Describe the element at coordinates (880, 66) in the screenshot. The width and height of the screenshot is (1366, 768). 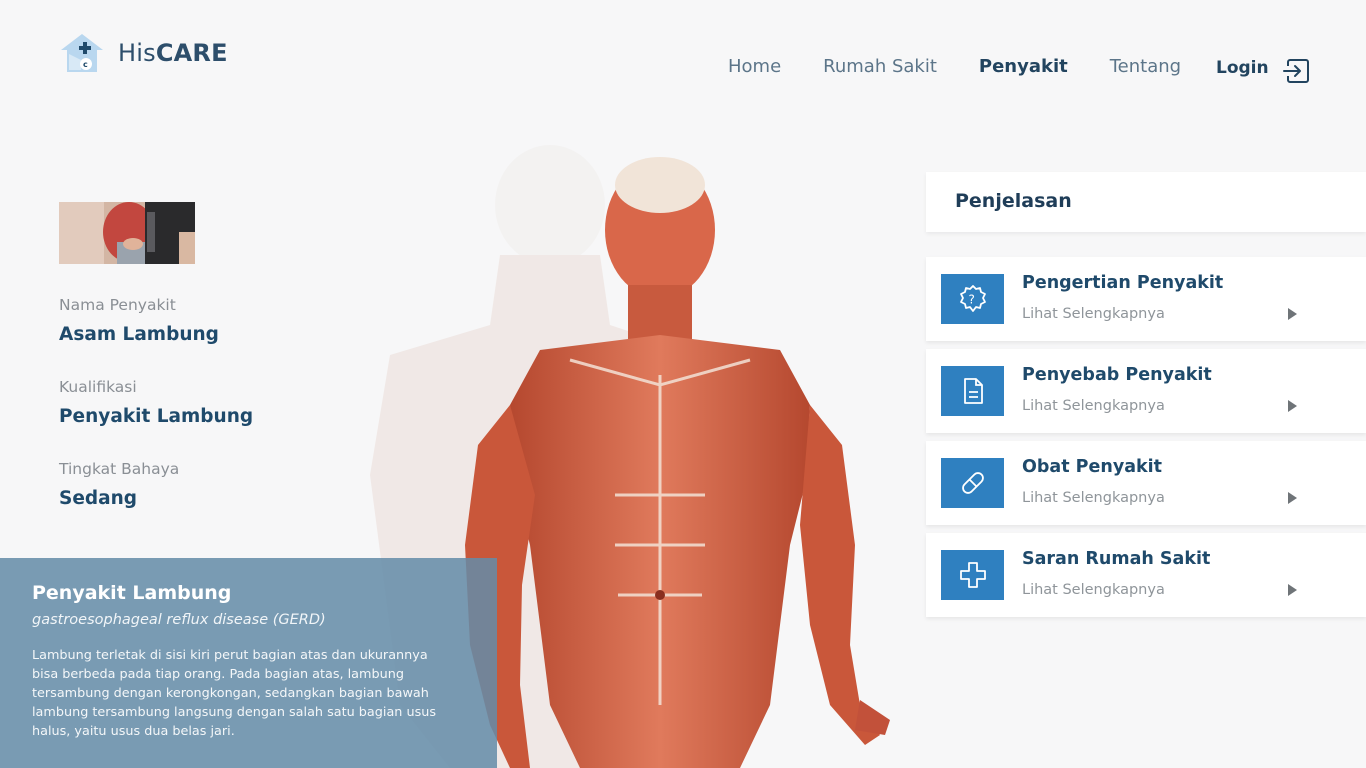
I see `nav-rumah-sakit: Rumah Sakit` at that location.